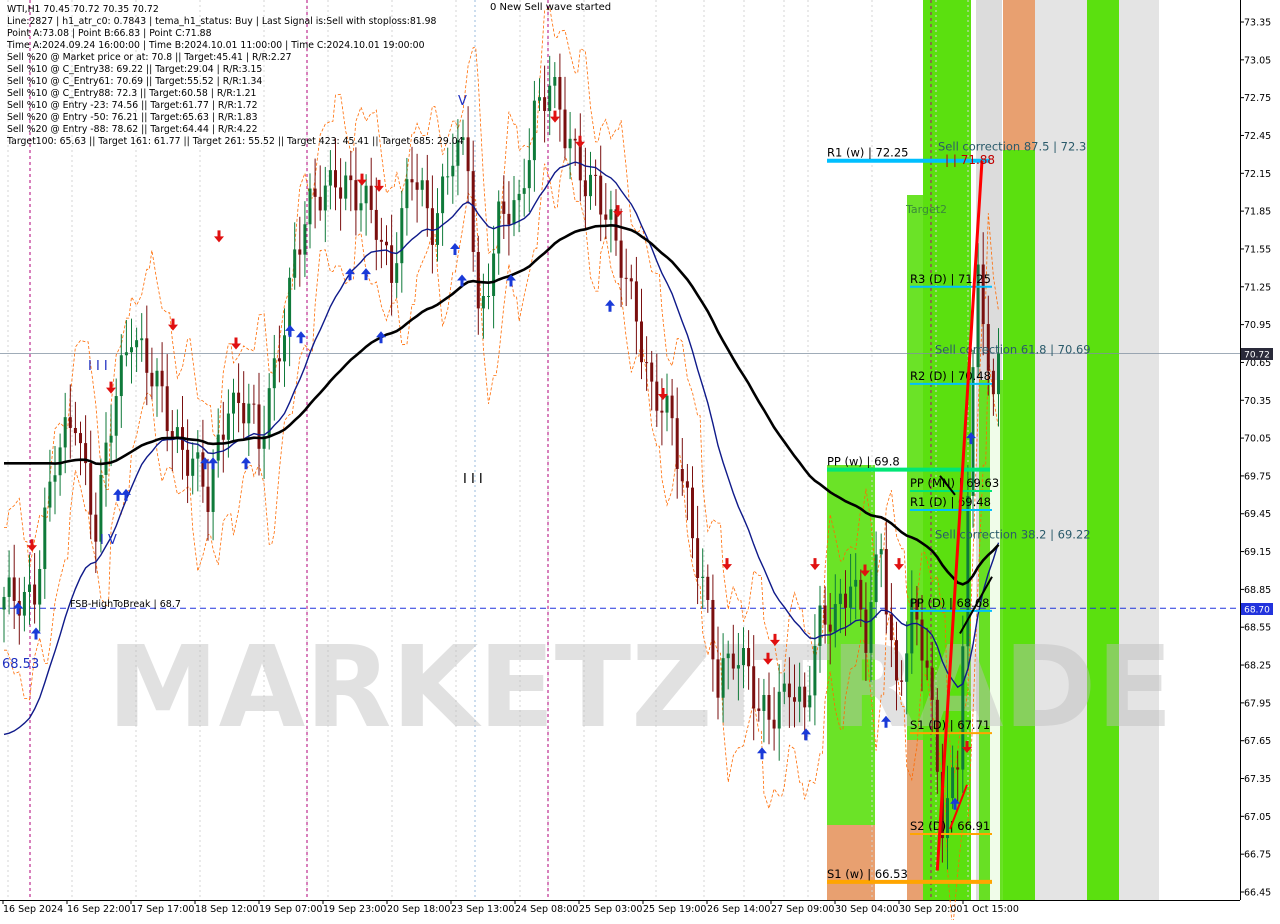  What do you see at coordinates (226, 909) in the screenshot?
I see `time-tick-label: 18 Sep 12:00` at bounding box center [226, 909].